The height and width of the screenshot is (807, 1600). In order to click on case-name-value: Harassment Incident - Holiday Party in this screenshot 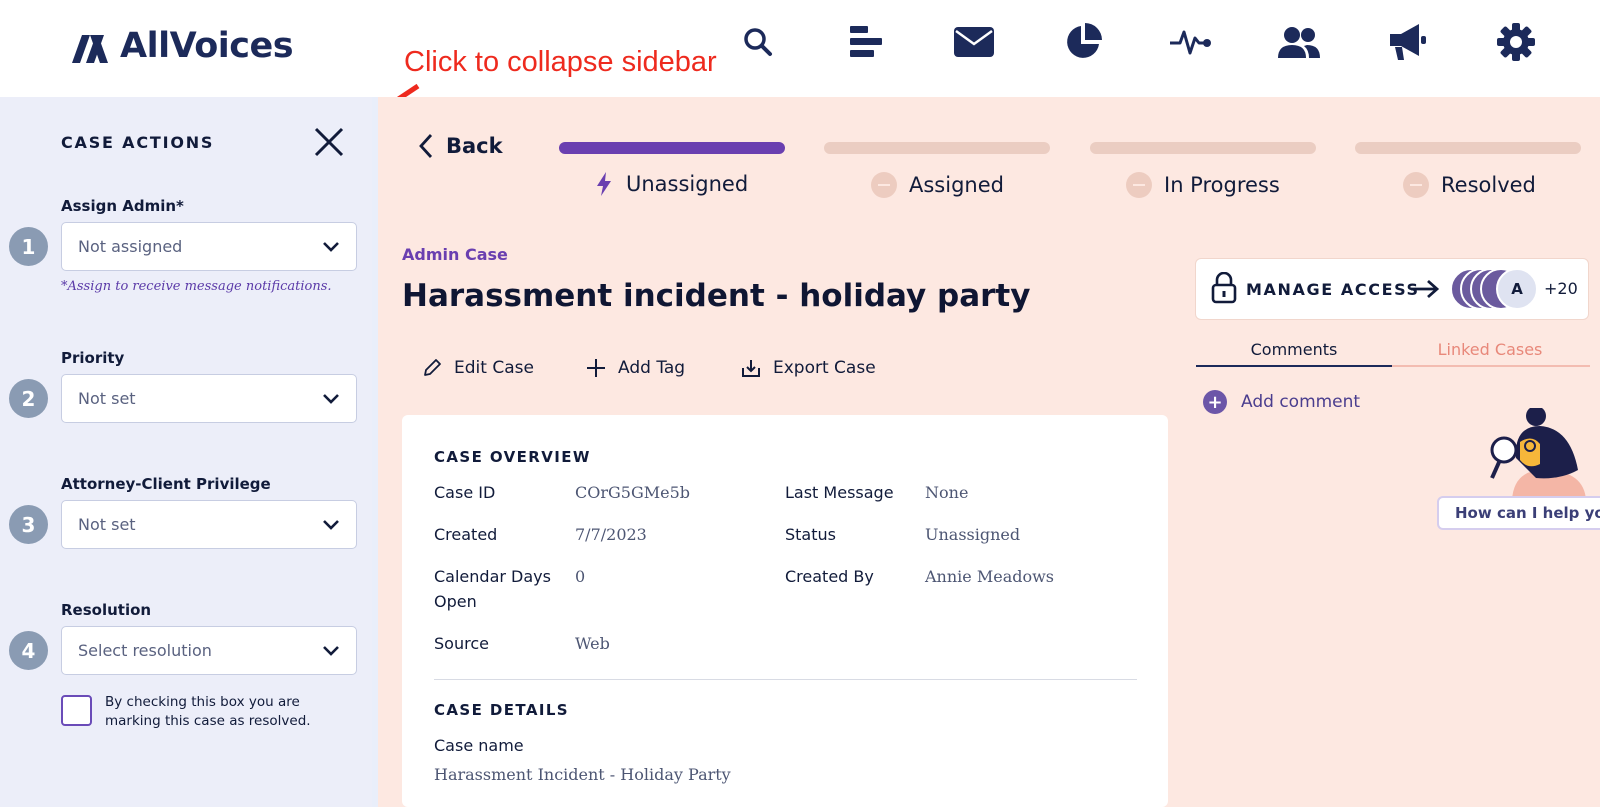, I will do `click(582, 774)`.